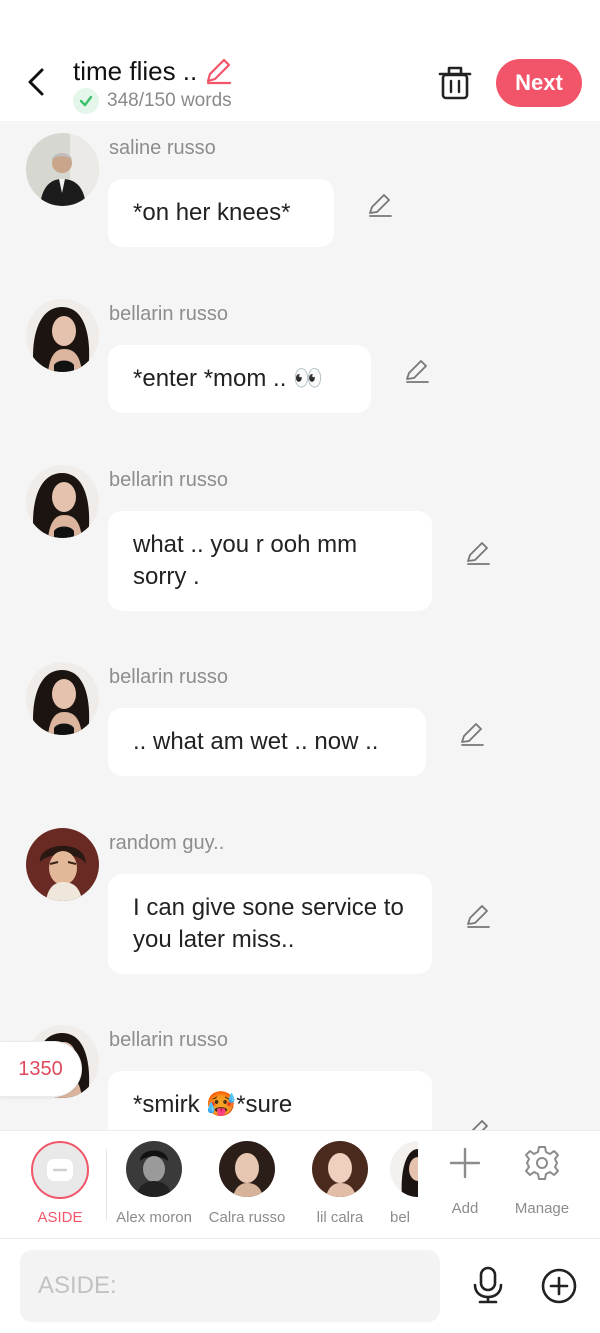 The image size is (600, 1333). I want to click on back-button, so click(37, 82).